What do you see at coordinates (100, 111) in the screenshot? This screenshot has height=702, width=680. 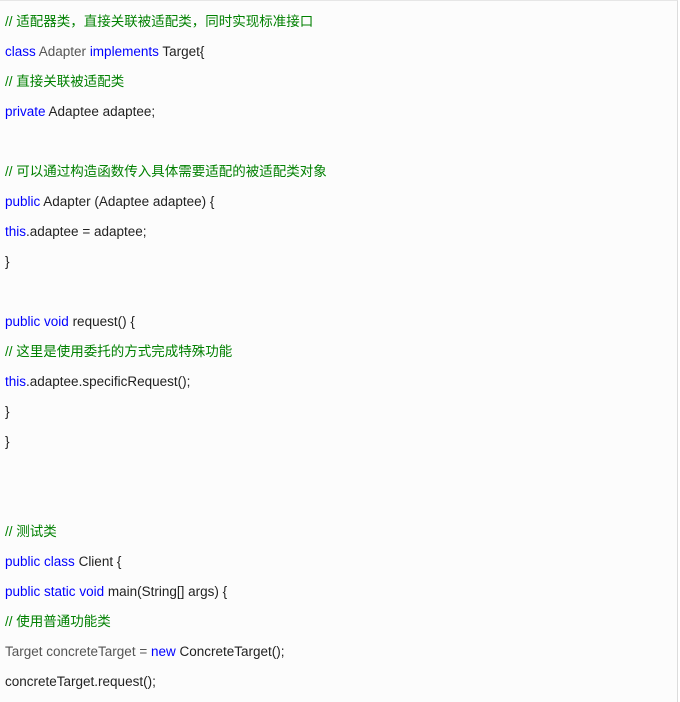 I see `code-token-plain: Adaptee adaptee;` at bounding box center [100, 111].